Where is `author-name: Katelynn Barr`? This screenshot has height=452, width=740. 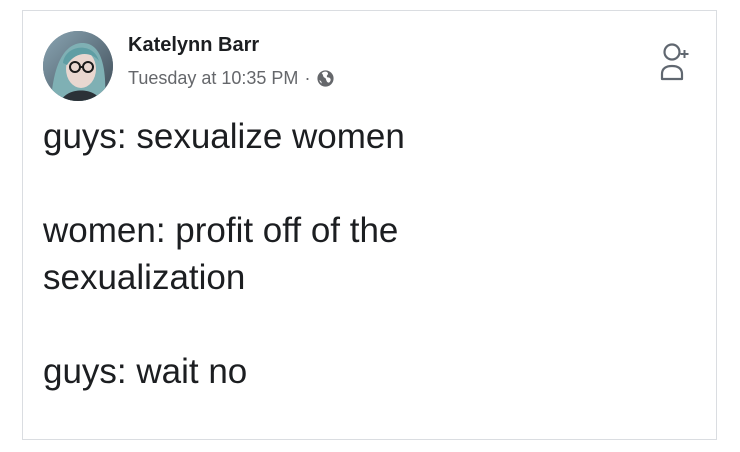 author-name: Katelynn Barr is located at coordinates (193, 45).